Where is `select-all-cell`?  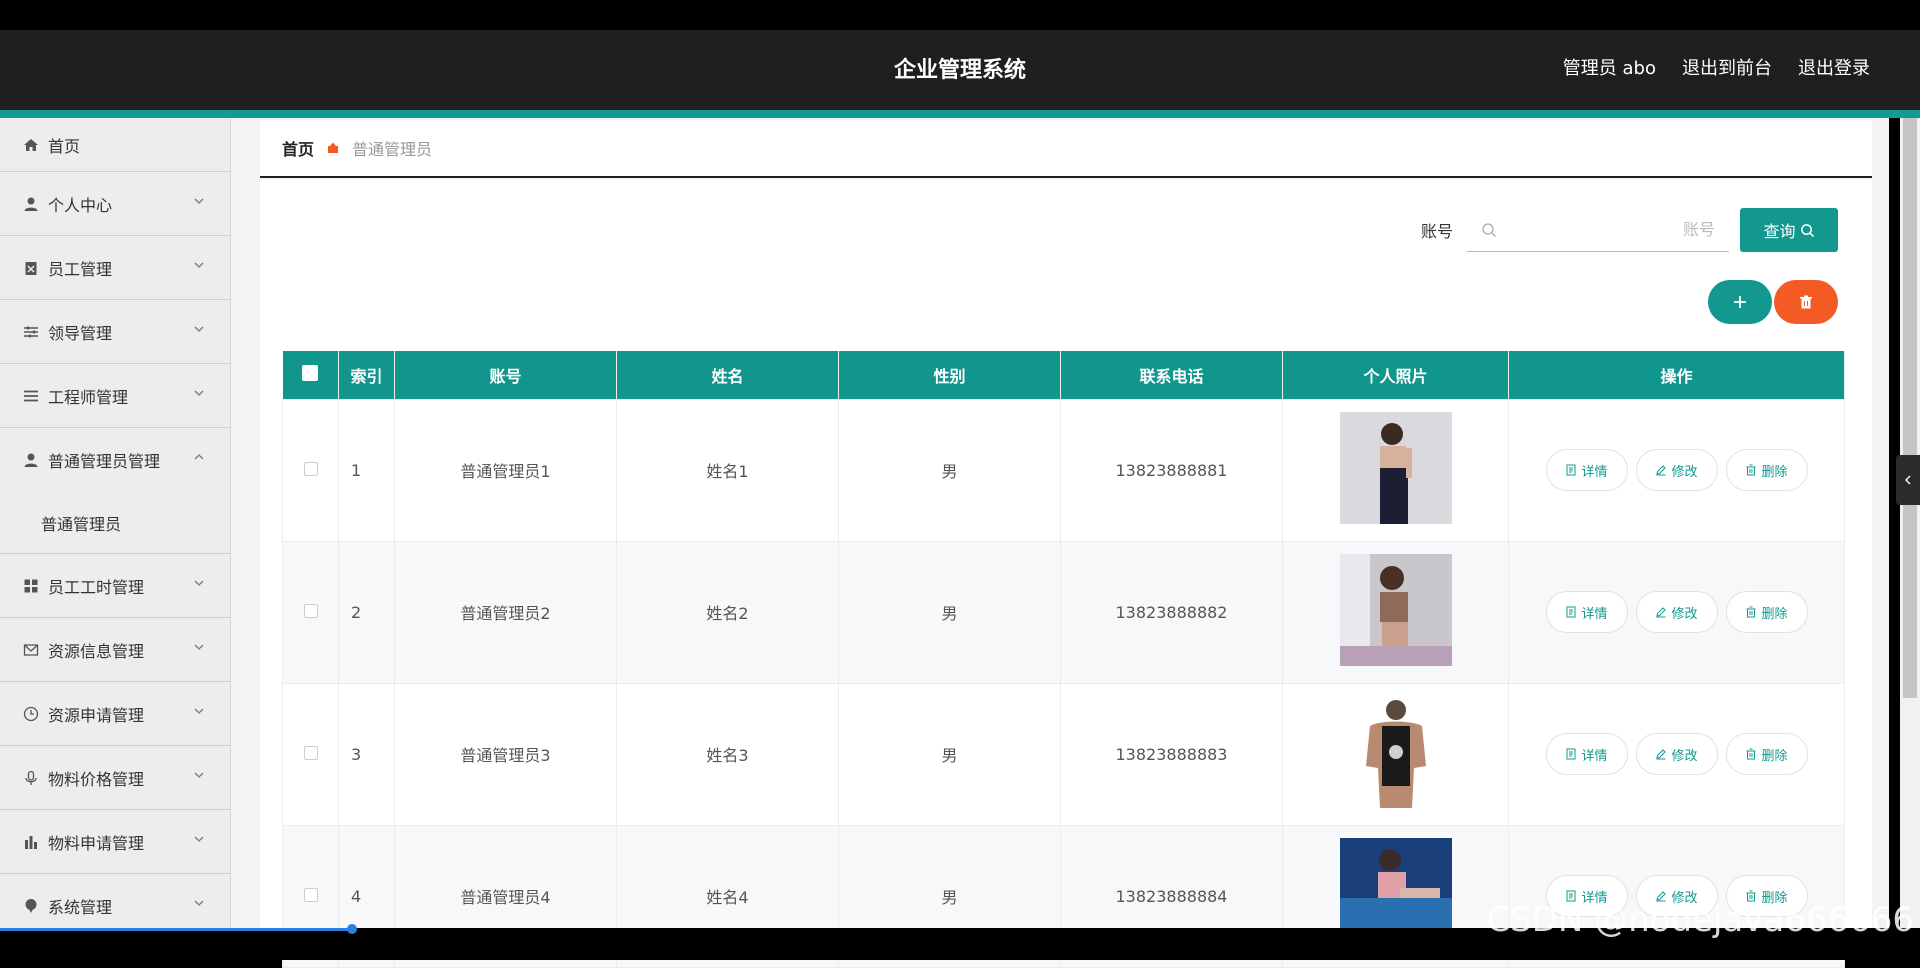 select-all-cell is located at coordinates (310, 375).